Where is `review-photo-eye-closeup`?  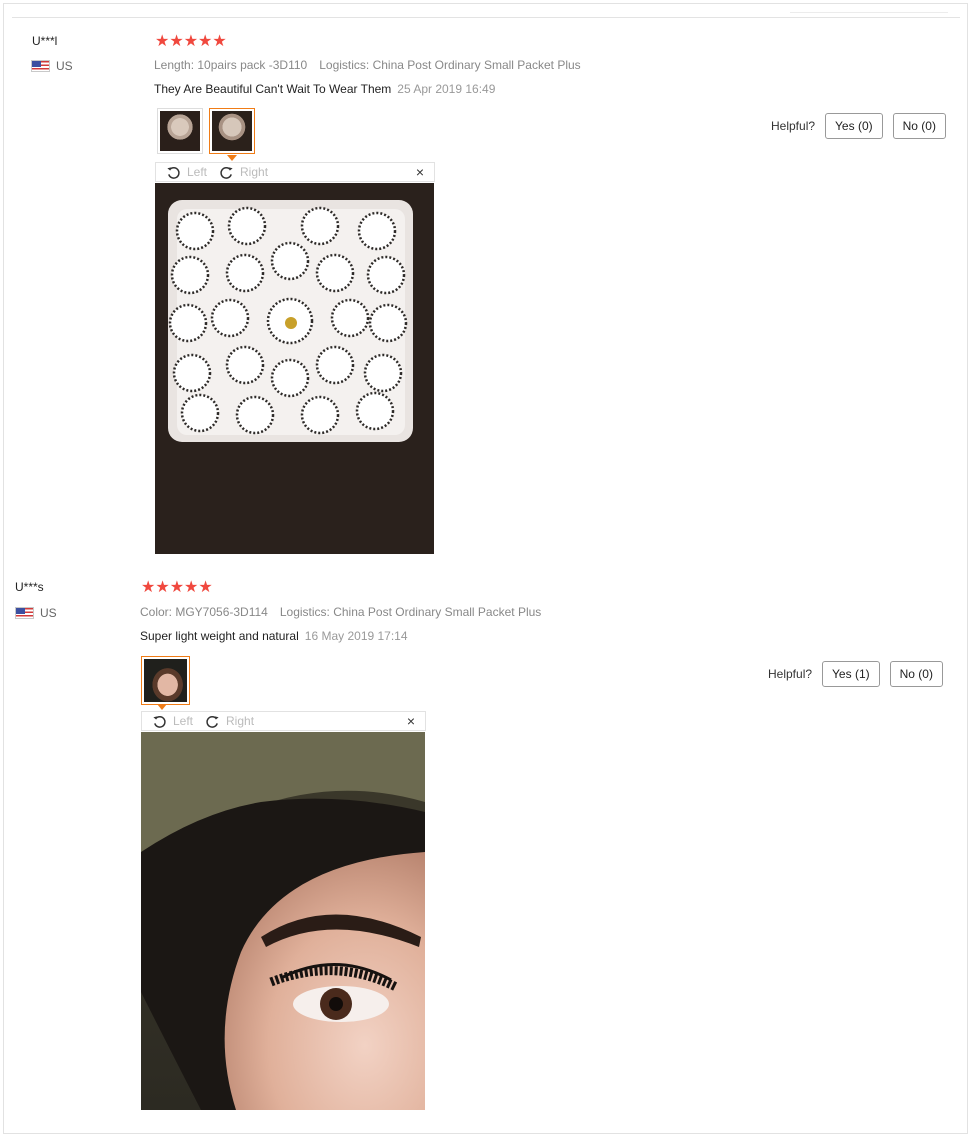
review-photo-eye-closeup is located at coordinates (283, 921).